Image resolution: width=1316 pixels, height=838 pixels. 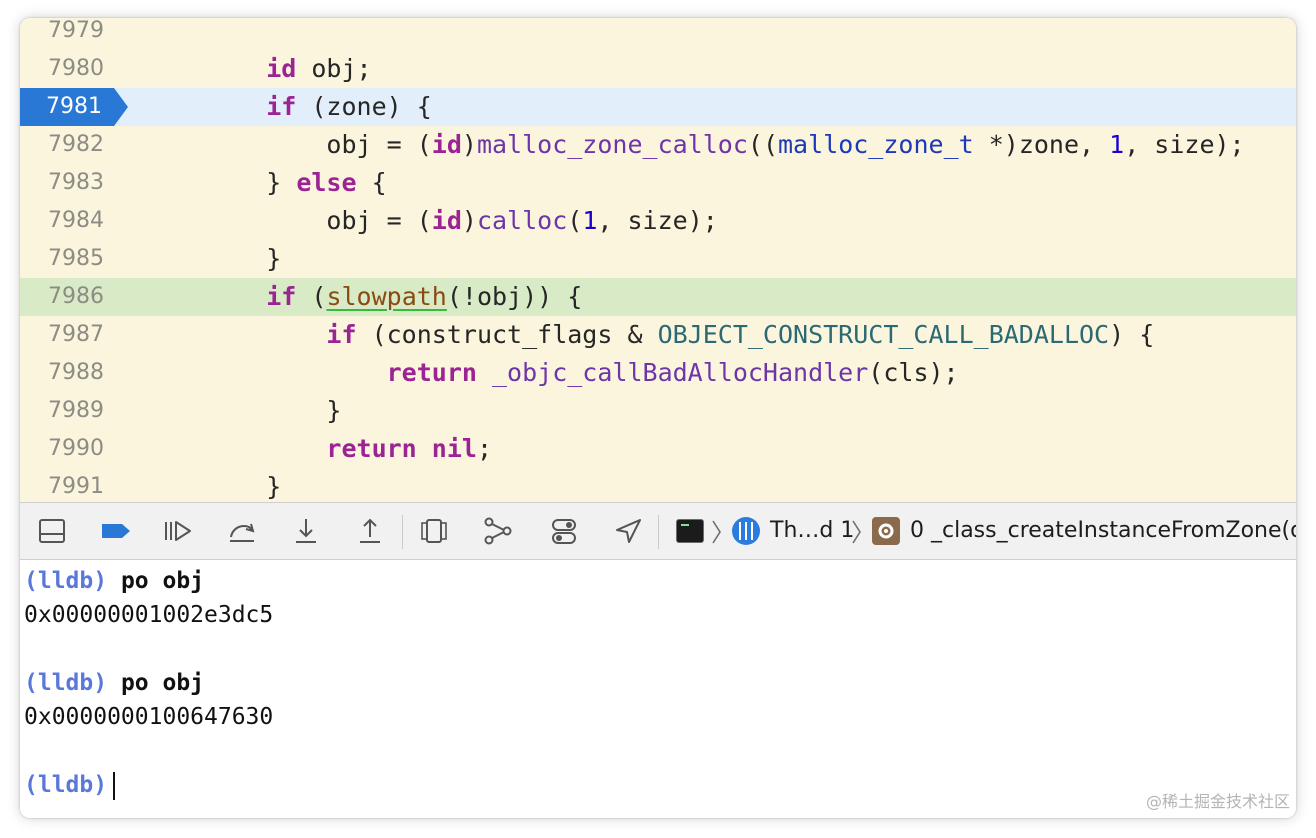 What do you see at coordinates (62, 335) in the screenshot?
I see `line-number: 7987` at bounding box center [62, 335].